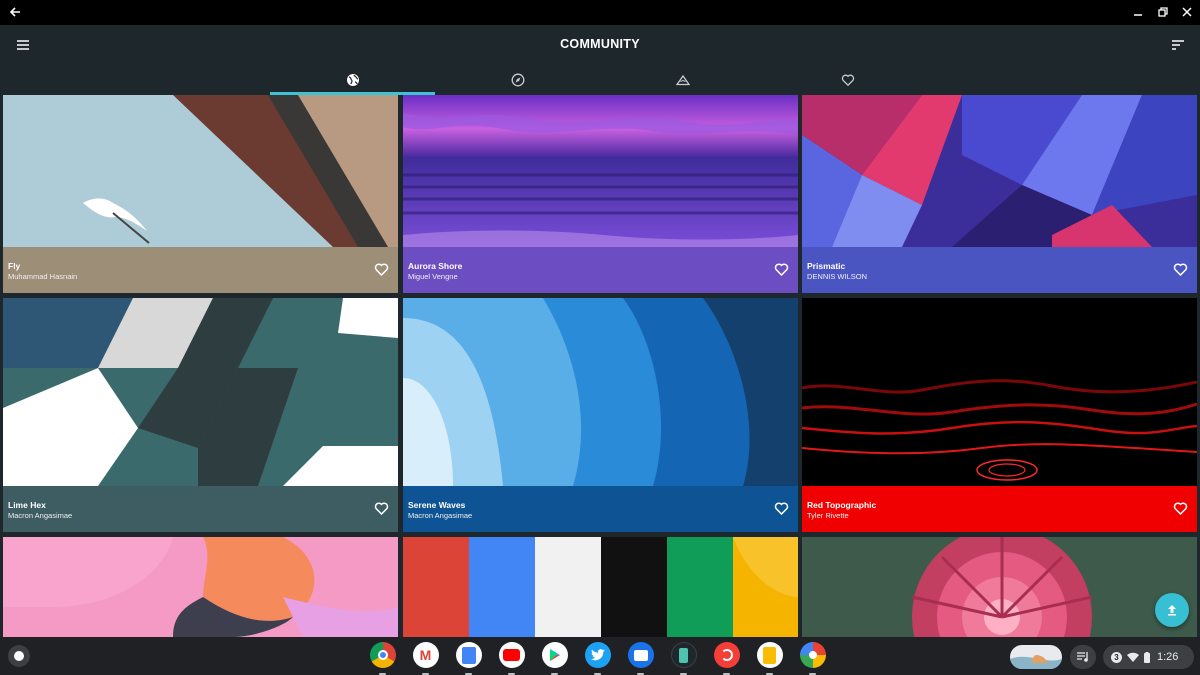 The image size is (1200, 675). I want to click on restore-icon, so click(1163, 12).